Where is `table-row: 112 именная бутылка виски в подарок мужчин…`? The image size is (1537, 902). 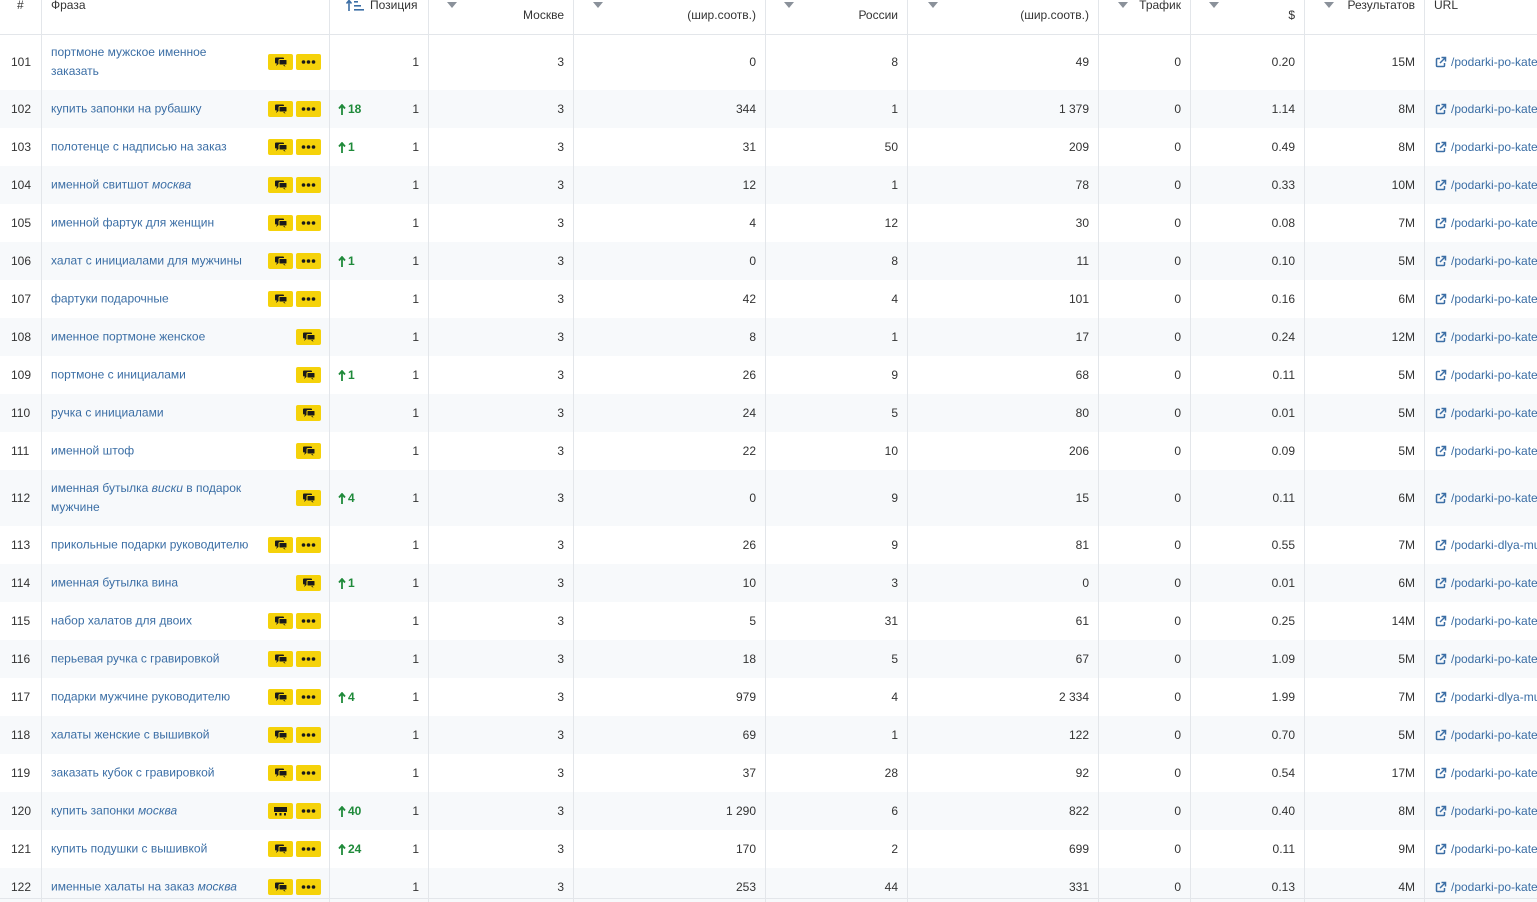
table-row: 112 именная бутылка виски в подарок мужчин… is located at coordinates (768, 498).